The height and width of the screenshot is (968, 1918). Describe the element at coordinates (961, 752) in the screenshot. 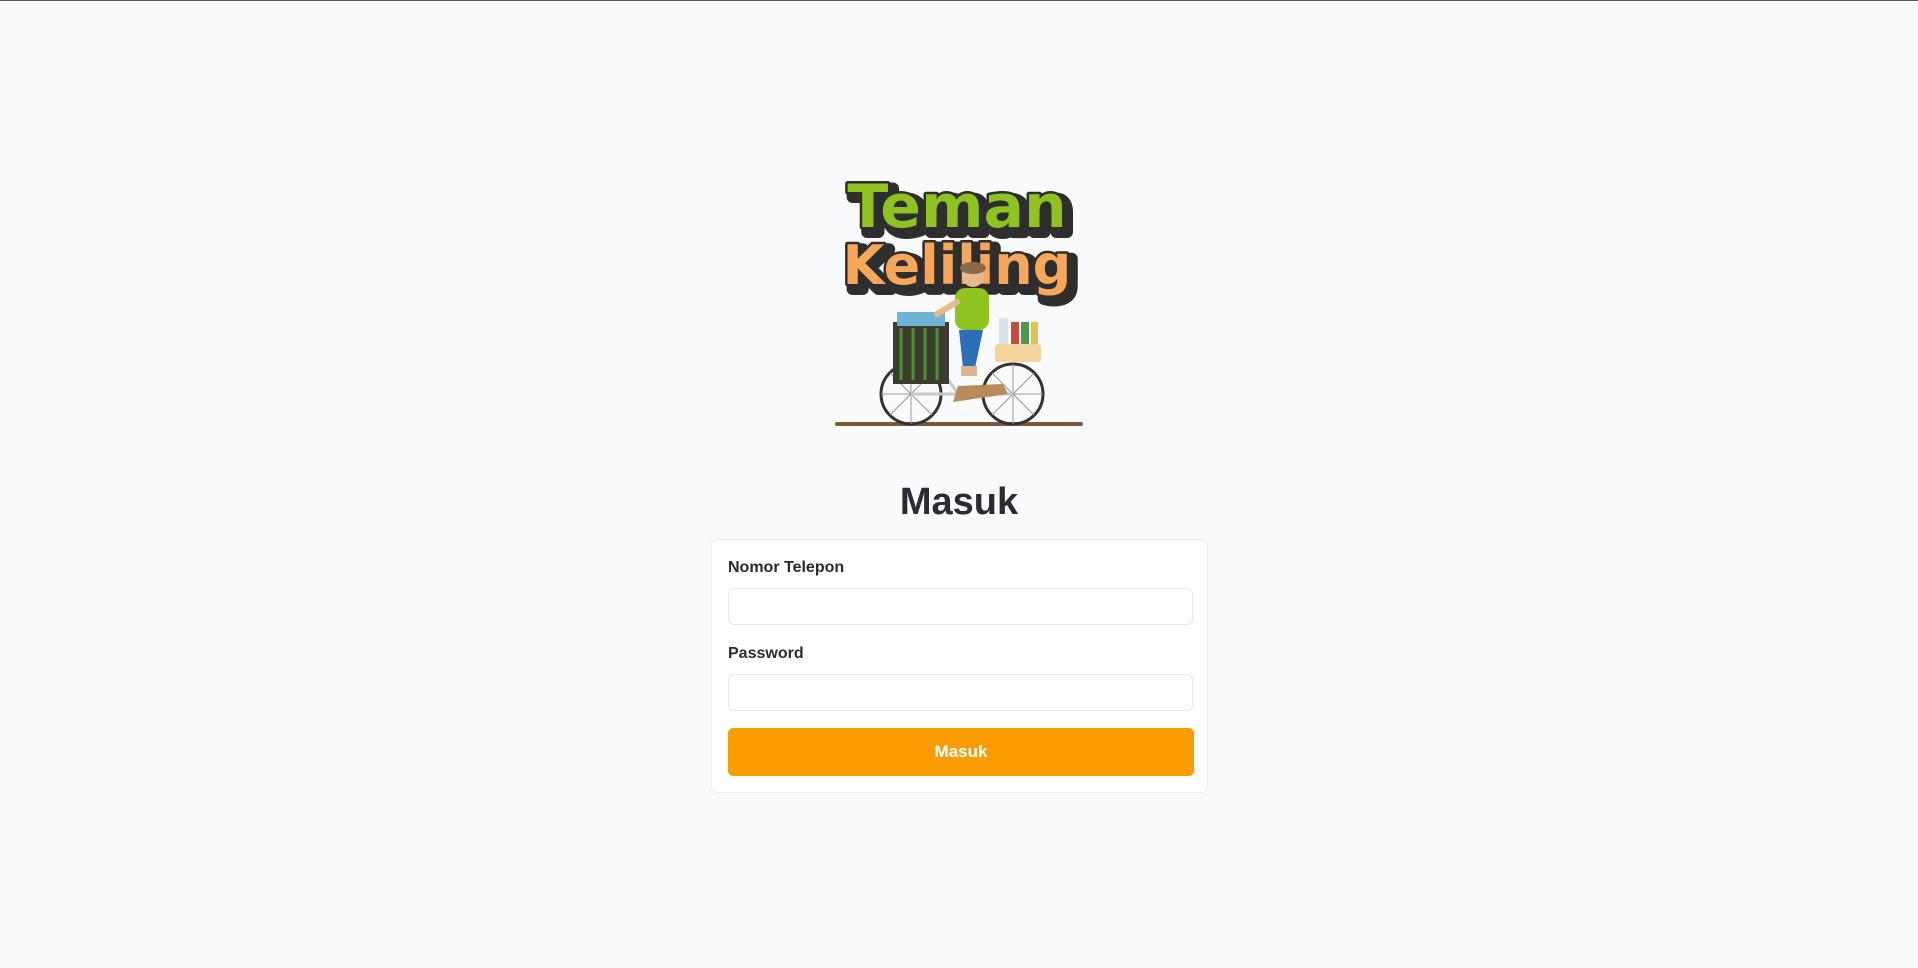

I see `login-button: Masuk` at that location.